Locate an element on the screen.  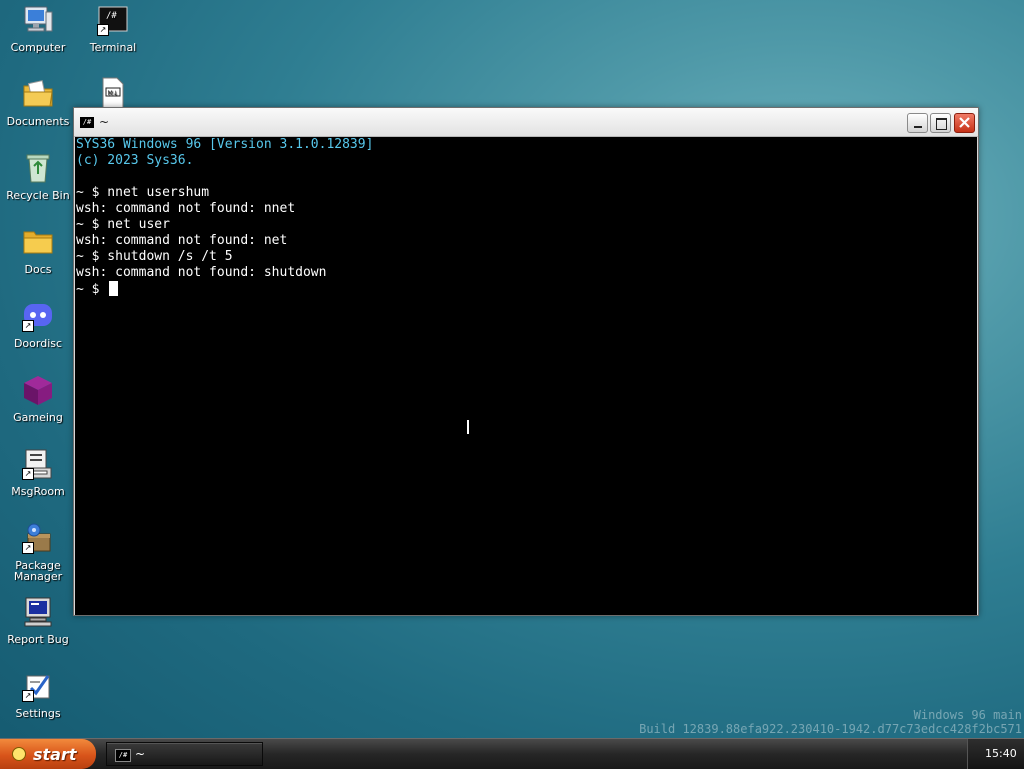
terminal-icon: /# ↗ is located at coordinates (113, 20).